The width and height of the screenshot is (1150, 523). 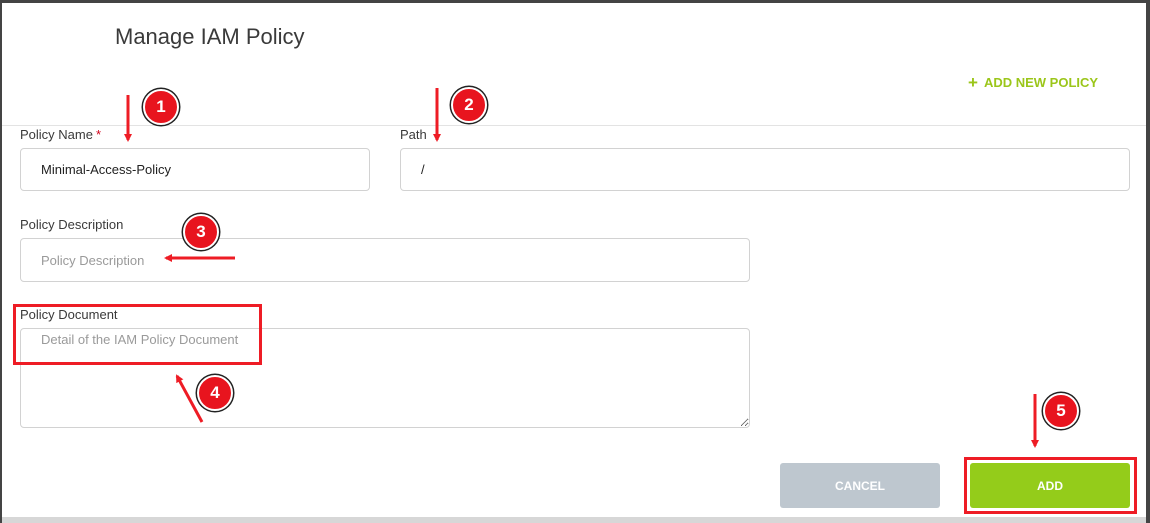 I want to click on path-label: Path, so click(x=413, y=134).